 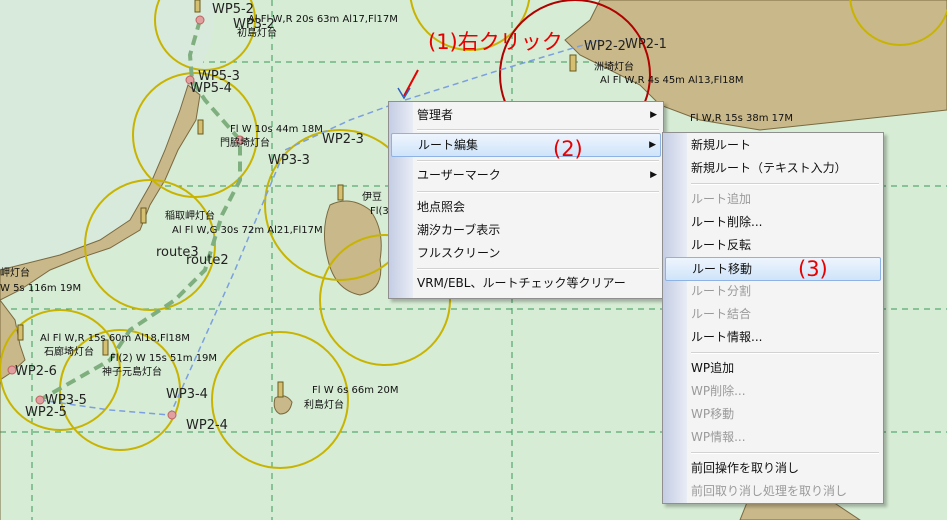 What do you see at coordinates (773, 291) in the screenshot?
I see `menu-item-route-split: ルート分割` at bounding box center [773, 291].